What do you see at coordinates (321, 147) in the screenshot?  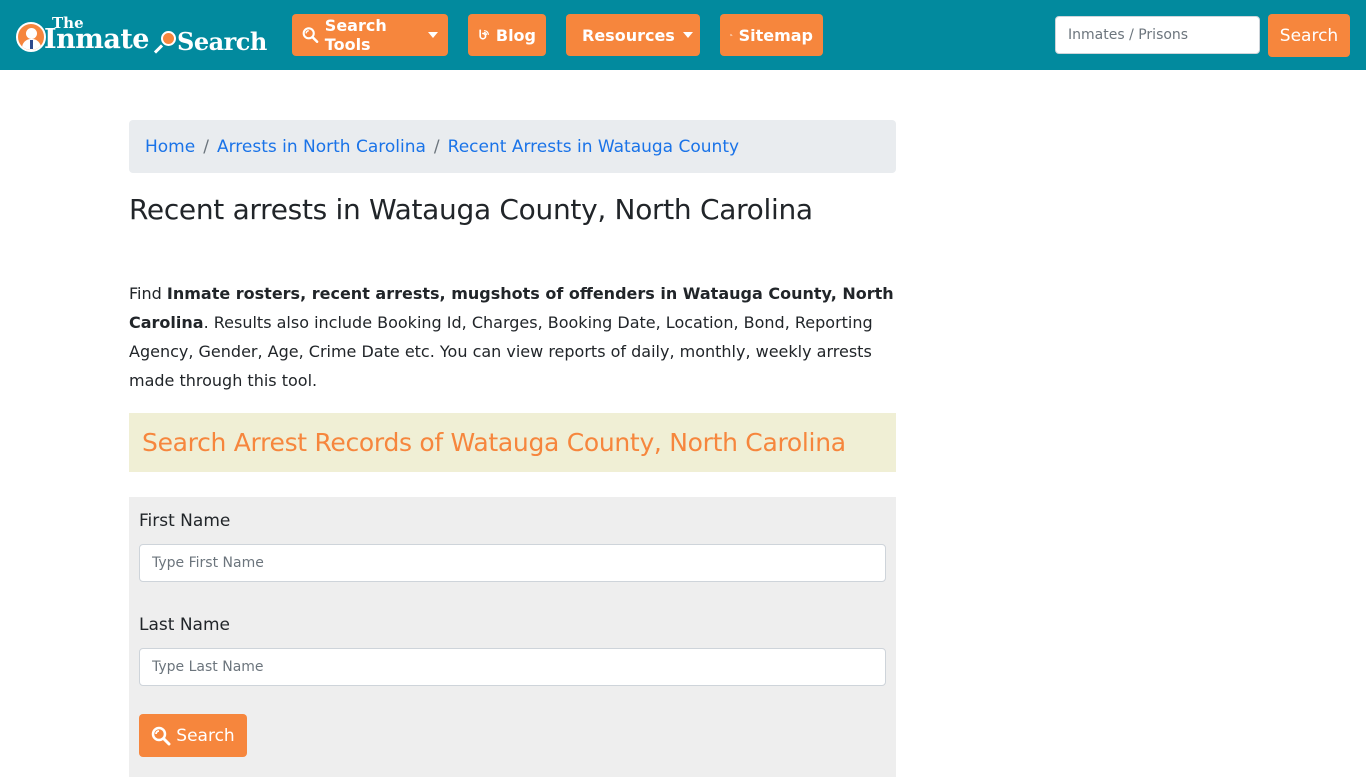 I see `breadcrumb-state-link: Arrests in North Carolina` at bounding box center [321, 147].